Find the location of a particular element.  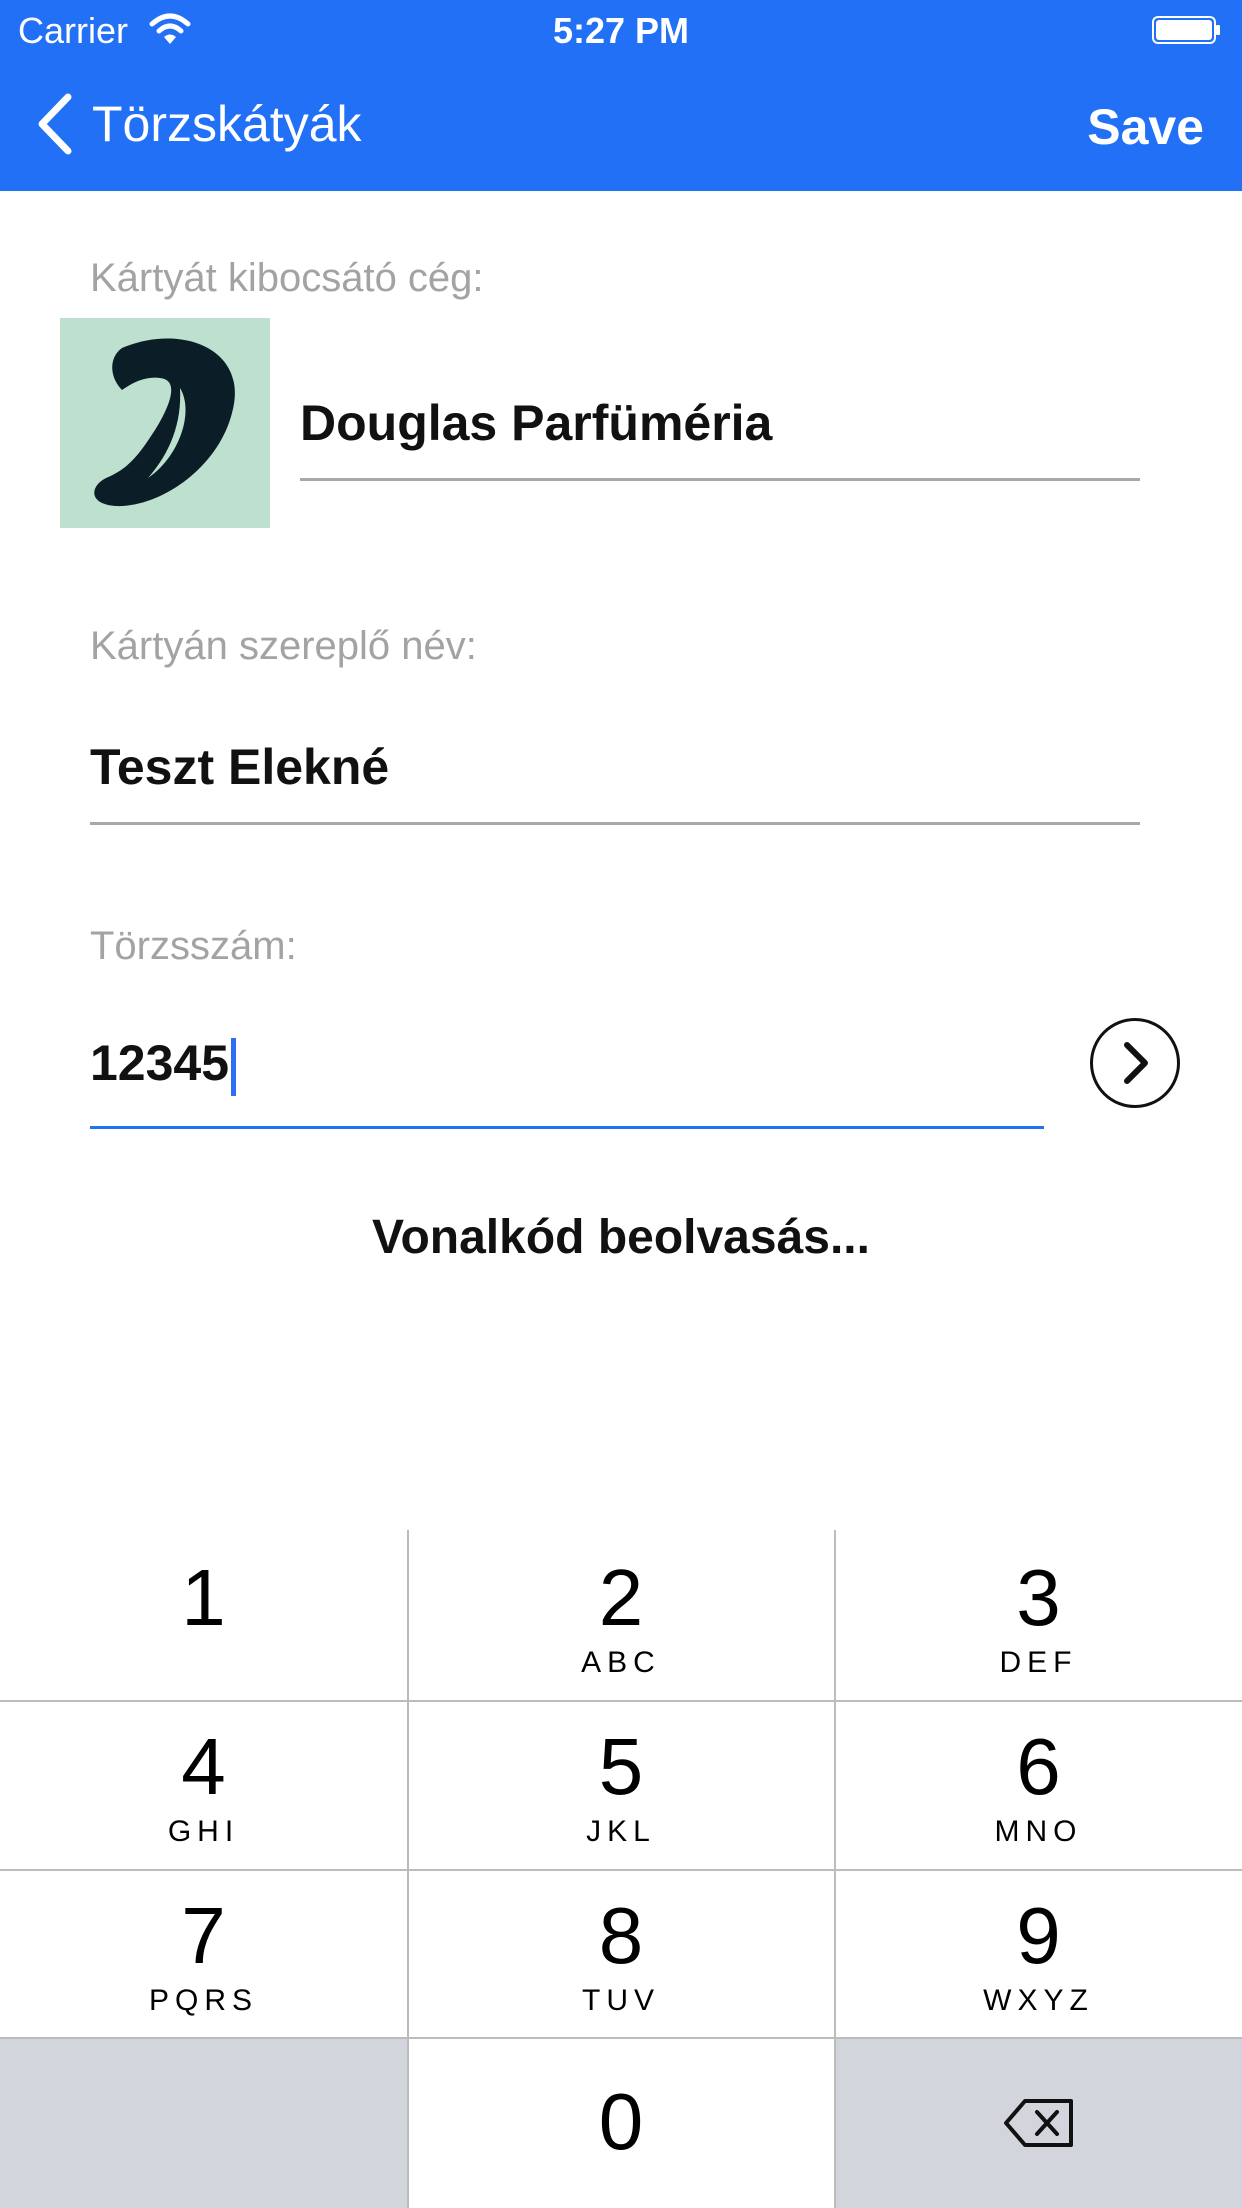

battery-icon is located at coordinates (1186, 30).